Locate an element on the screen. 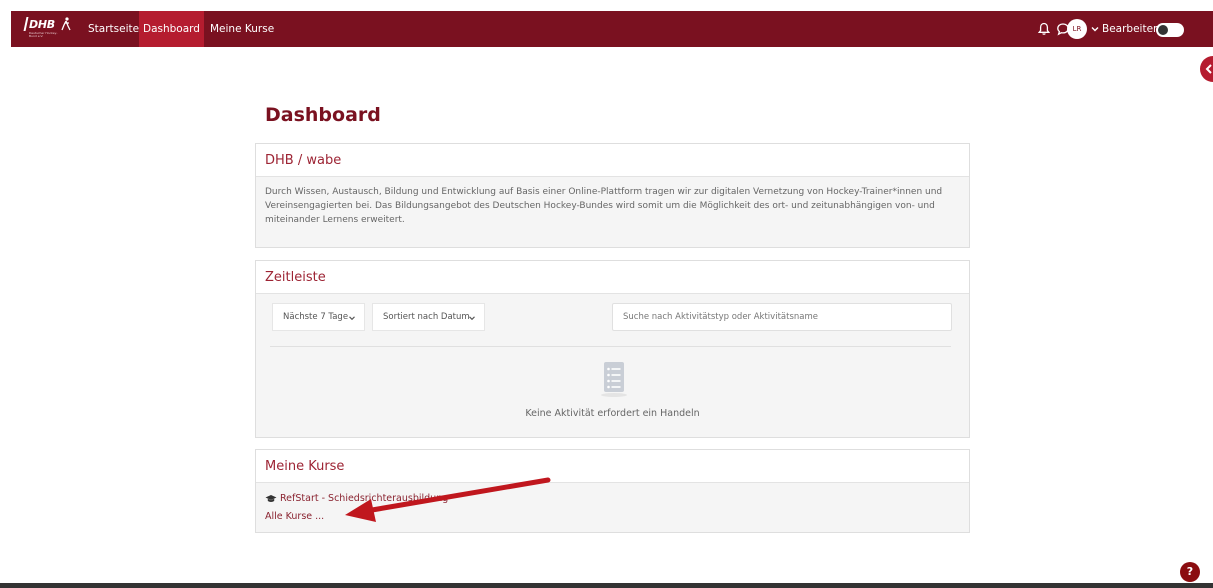 Image resolution: width=1213 pixels, height=588 pixels. footer-bar is located at coordinates (606, 585).